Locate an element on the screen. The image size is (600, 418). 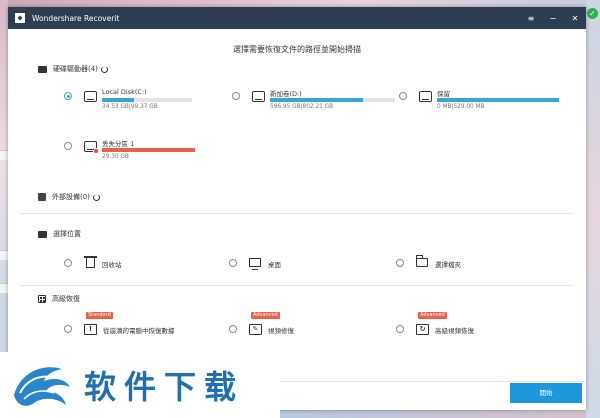
section-title: 選擇位置 is located at coordinates (67, 234).